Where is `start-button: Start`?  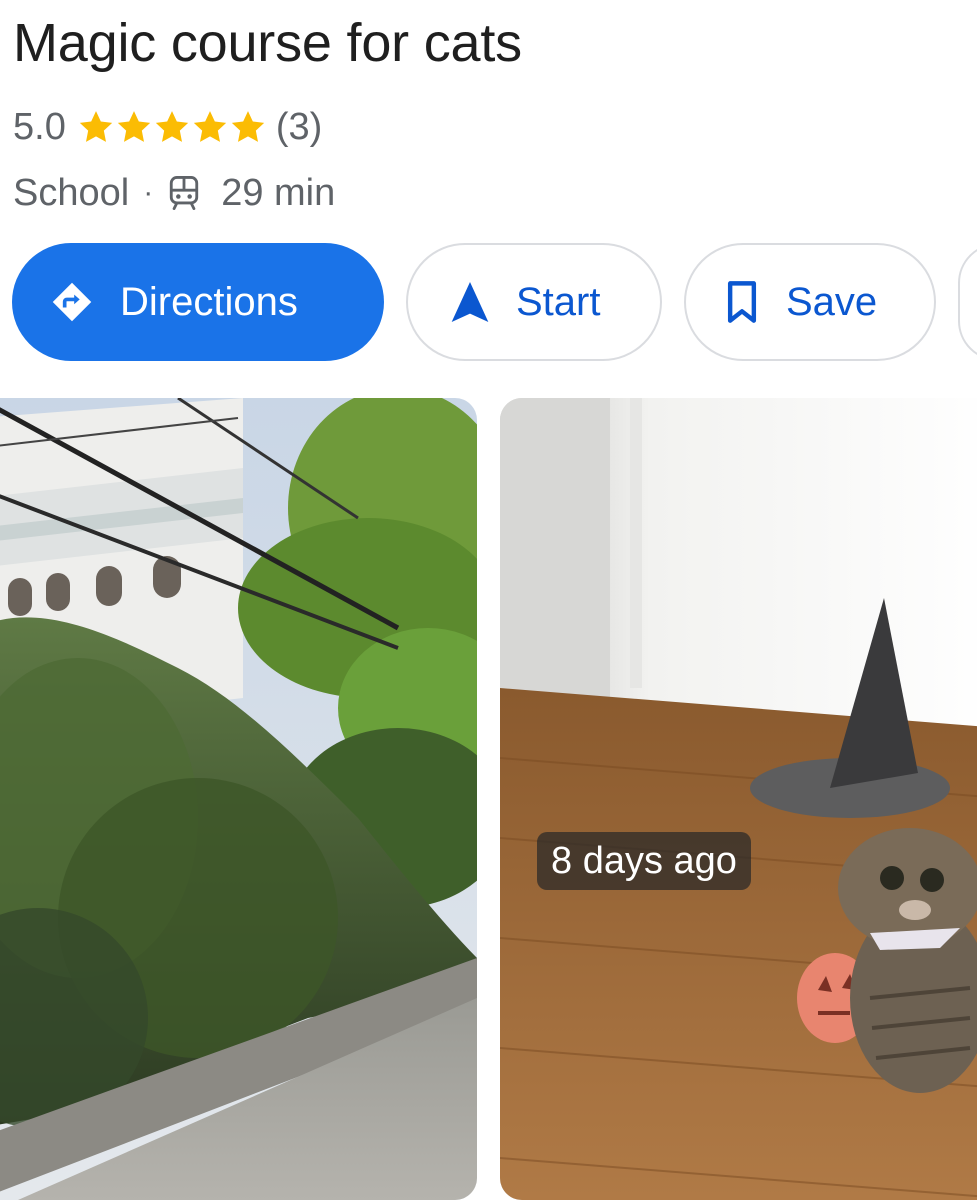
start-button: Start is located at coordinates (534, 302).